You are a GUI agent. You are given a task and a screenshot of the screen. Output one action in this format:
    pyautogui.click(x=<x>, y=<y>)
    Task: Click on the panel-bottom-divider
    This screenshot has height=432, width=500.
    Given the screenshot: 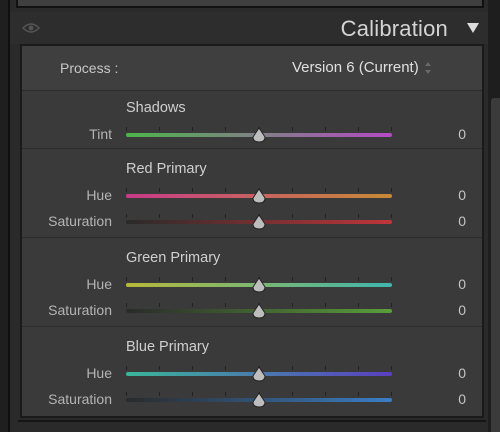 What is the action you would take?
    pyautogui.click(x=252, y=421)
    